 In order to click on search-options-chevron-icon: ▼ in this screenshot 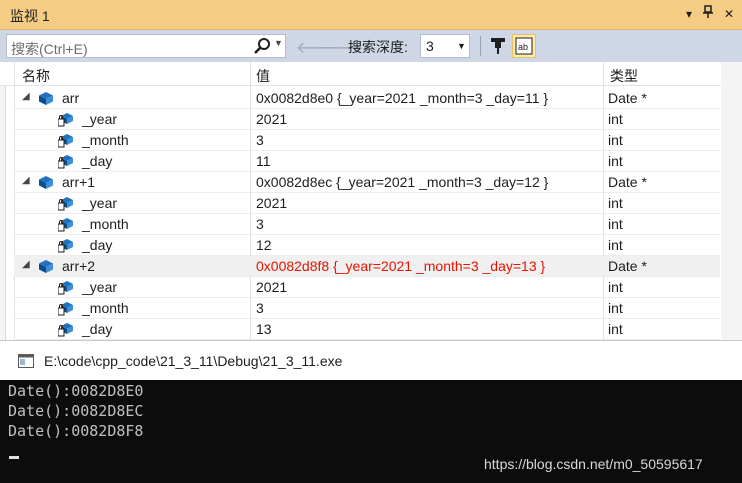, I will do `click(278, 43)`.